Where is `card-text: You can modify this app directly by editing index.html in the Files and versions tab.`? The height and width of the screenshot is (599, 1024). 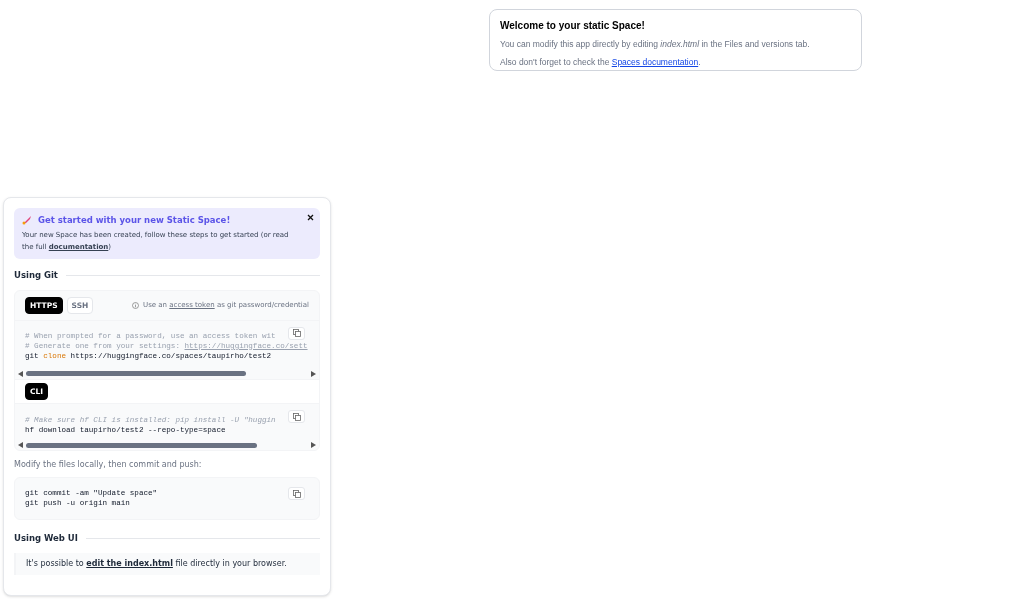
card-text: You can modify this app directly by editing index.html in the Files and versions tab. is located at coordinates (655, 44).